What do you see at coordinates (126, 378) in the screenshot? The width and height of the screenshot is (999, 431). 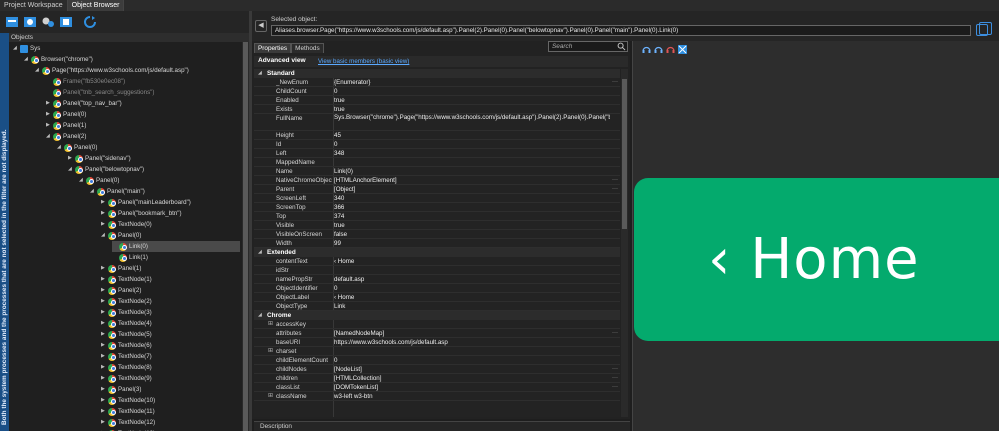 I see `tree-node: ▶ TextNode(9)` at bounding box center [126, 378].